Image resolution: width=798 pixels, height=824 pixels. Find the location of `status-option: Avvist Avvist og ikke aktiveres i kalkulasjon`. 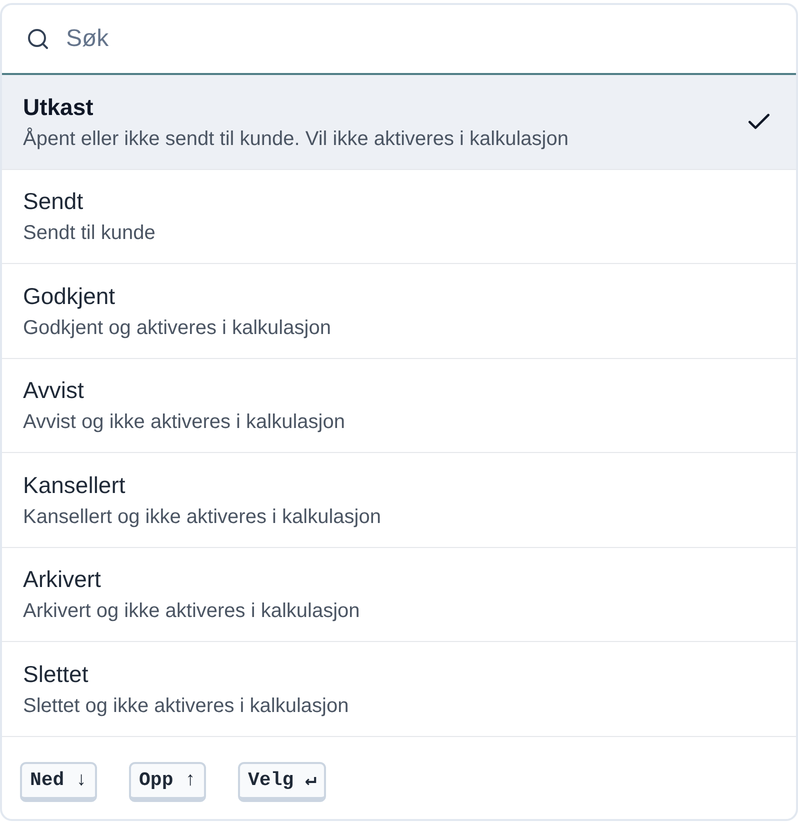

status-option: Avvist Avvist og ikke aktiveres i kalkulasjon is located at coordinates (399, 405).